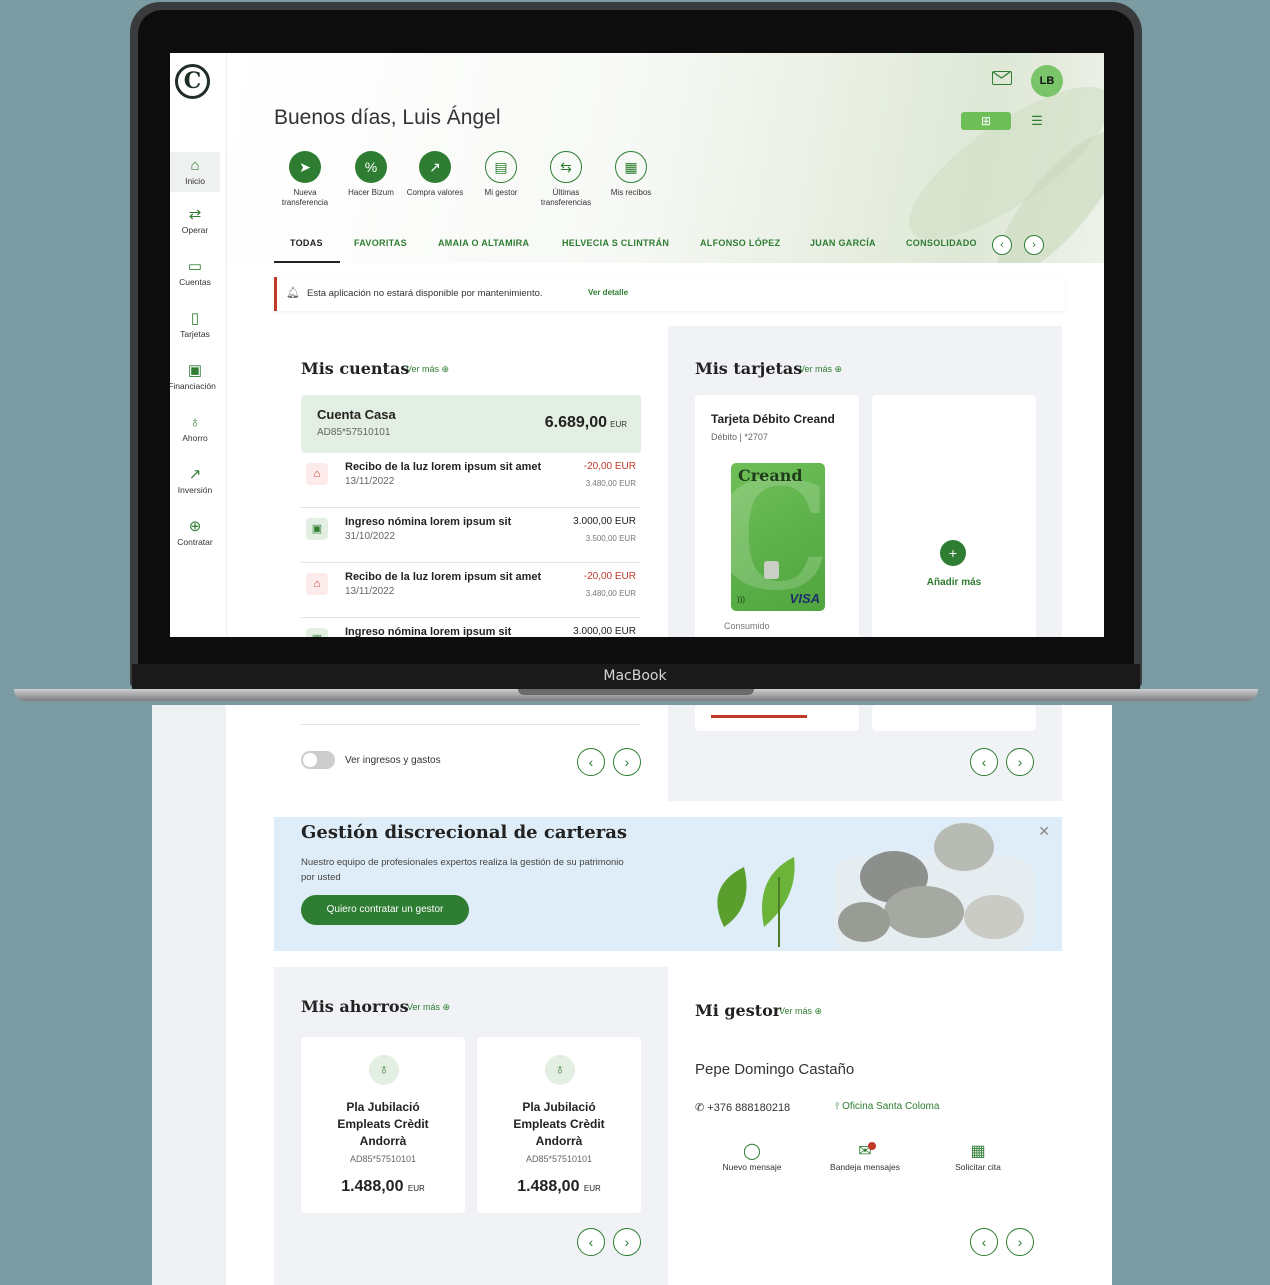 This screenshot has width=1270, height=1285. Describe the element at coordinates (195, 214) in the screenshot. I see `transfer-arrows-icon: ⇄` at that location.